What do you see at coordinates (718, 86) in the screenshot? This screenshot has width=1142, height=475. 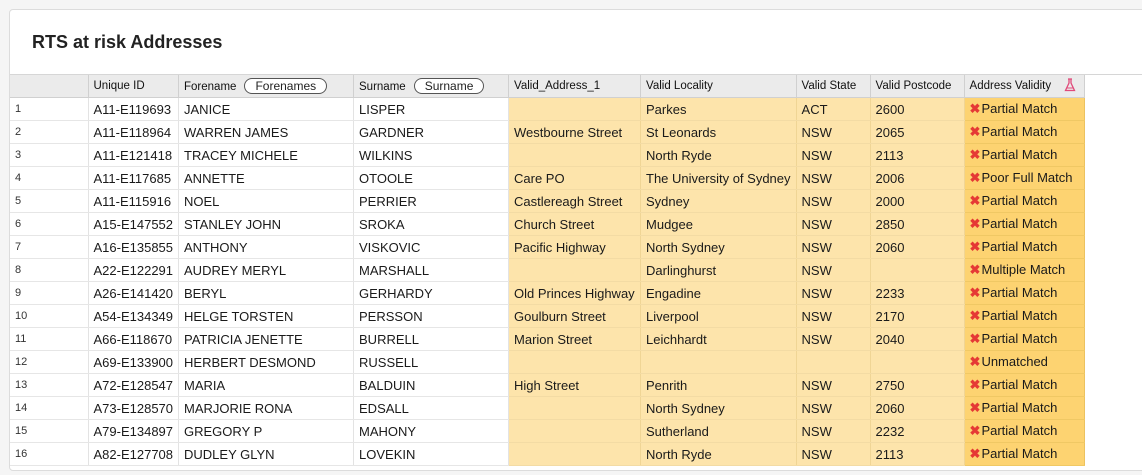 I see `column-header-valid-locality: Valid Locality` at bounding box center [718, 86].